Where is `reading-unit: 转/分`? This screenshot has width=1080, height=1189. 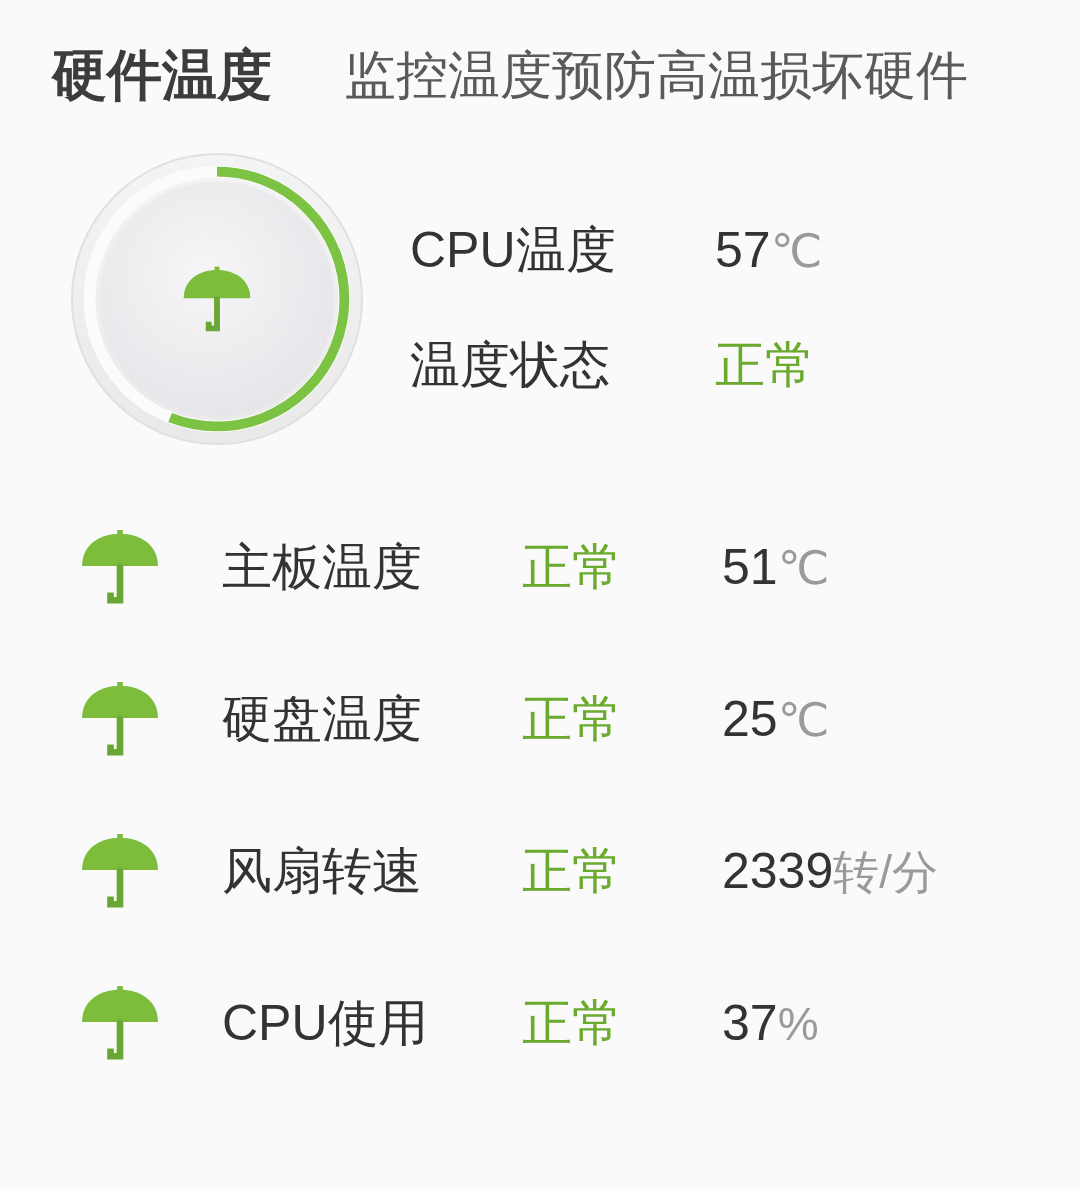
reading-unit: 转/分 is located at coordinates (885, 871).